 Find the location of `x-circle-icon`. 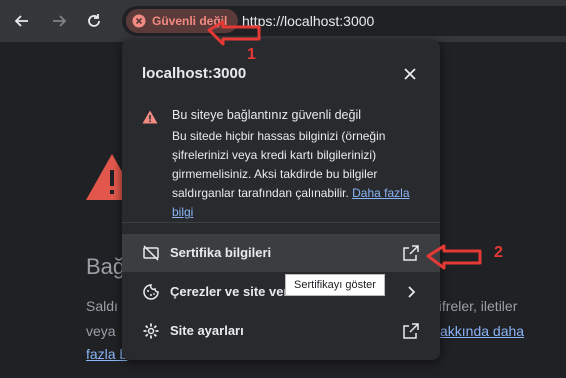

x-circle-icon is located at coordinates (139, 21).